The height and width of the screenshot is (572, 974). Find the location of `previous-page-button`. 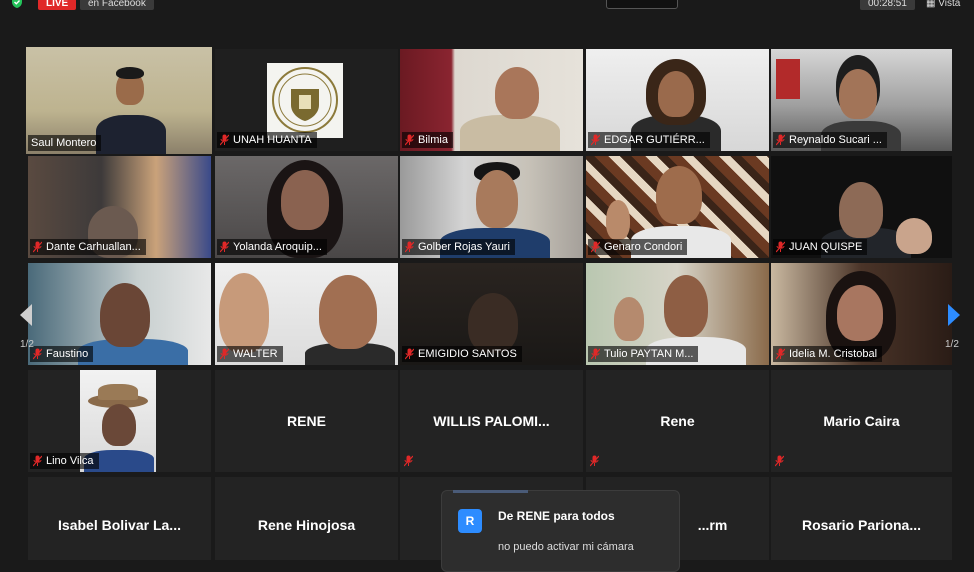

previous-page-button is located at coordinates (25, 315).